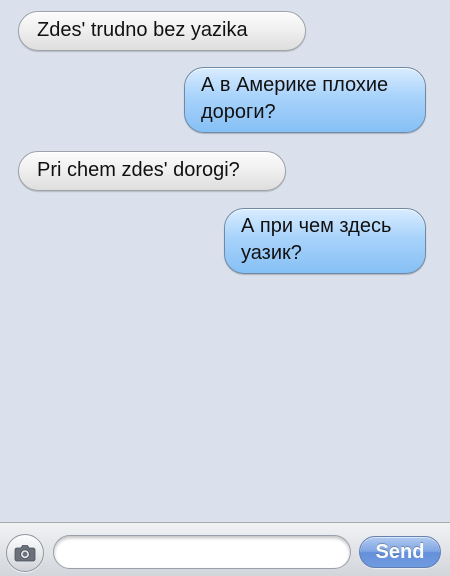  I want to click on message-text: А в Америке плохие дороги?, so click(295, 98).